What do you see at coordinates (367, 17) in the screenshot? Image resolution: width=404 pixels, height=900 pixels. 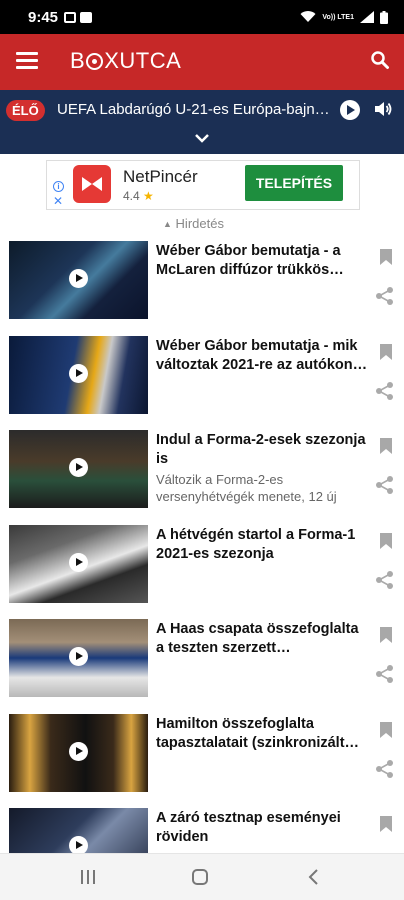 I see `signal-icon` at bounding box center [367, 17].